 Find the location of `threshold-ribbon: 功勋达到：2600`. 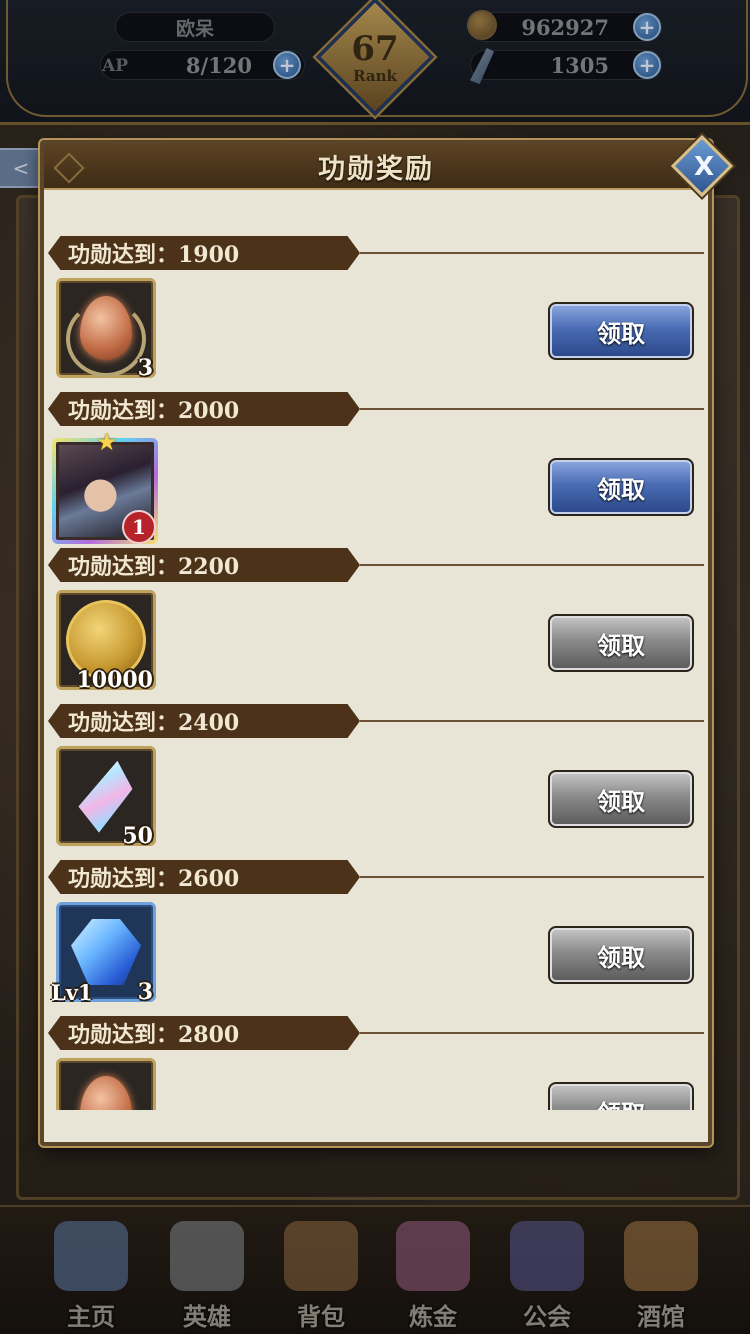

threshold-ribbon: 功勋达到：2600 is located at coordinates (204, 877).